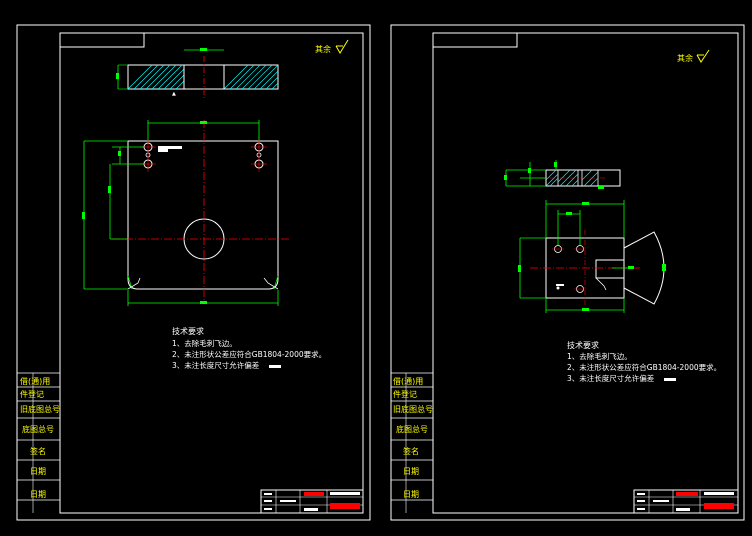 This screenshot has width=752, height=536. What do you see at coordinates (216, 365) in the screenshot?
I see `tech-item-3: 3、未注长度尺寸允许偏差` at bounding box center [216, 365].